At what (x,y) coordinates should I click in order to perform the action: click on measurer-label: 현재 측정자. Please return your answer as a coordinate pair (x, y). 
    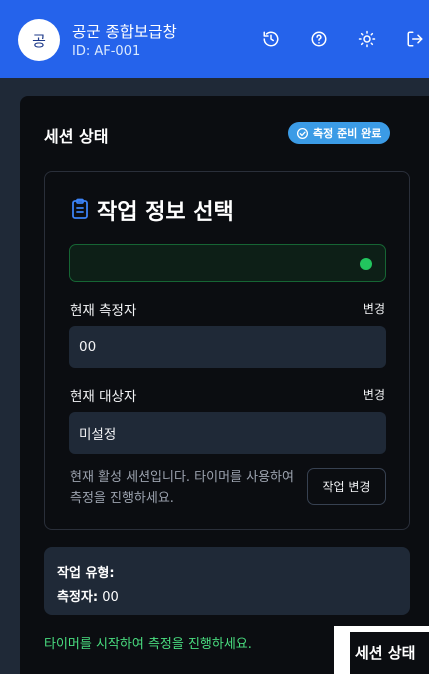
    Looking at the image, I should click on (103, 311).